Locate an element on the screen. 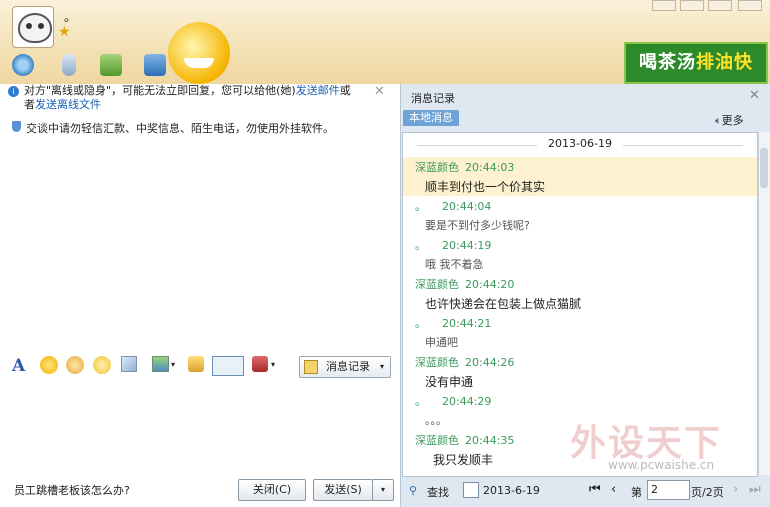 The width and height of the screenshot is (770, 507). record-icon is located at coordinates (311, 367).